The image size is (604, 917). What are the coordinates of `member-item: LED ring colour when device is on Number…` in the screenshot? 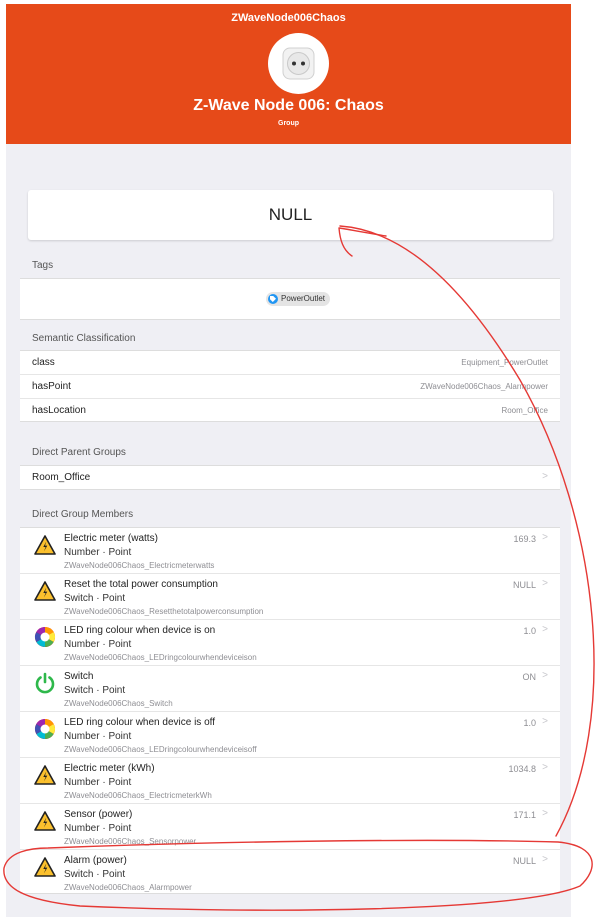 It's located at (290, 643).